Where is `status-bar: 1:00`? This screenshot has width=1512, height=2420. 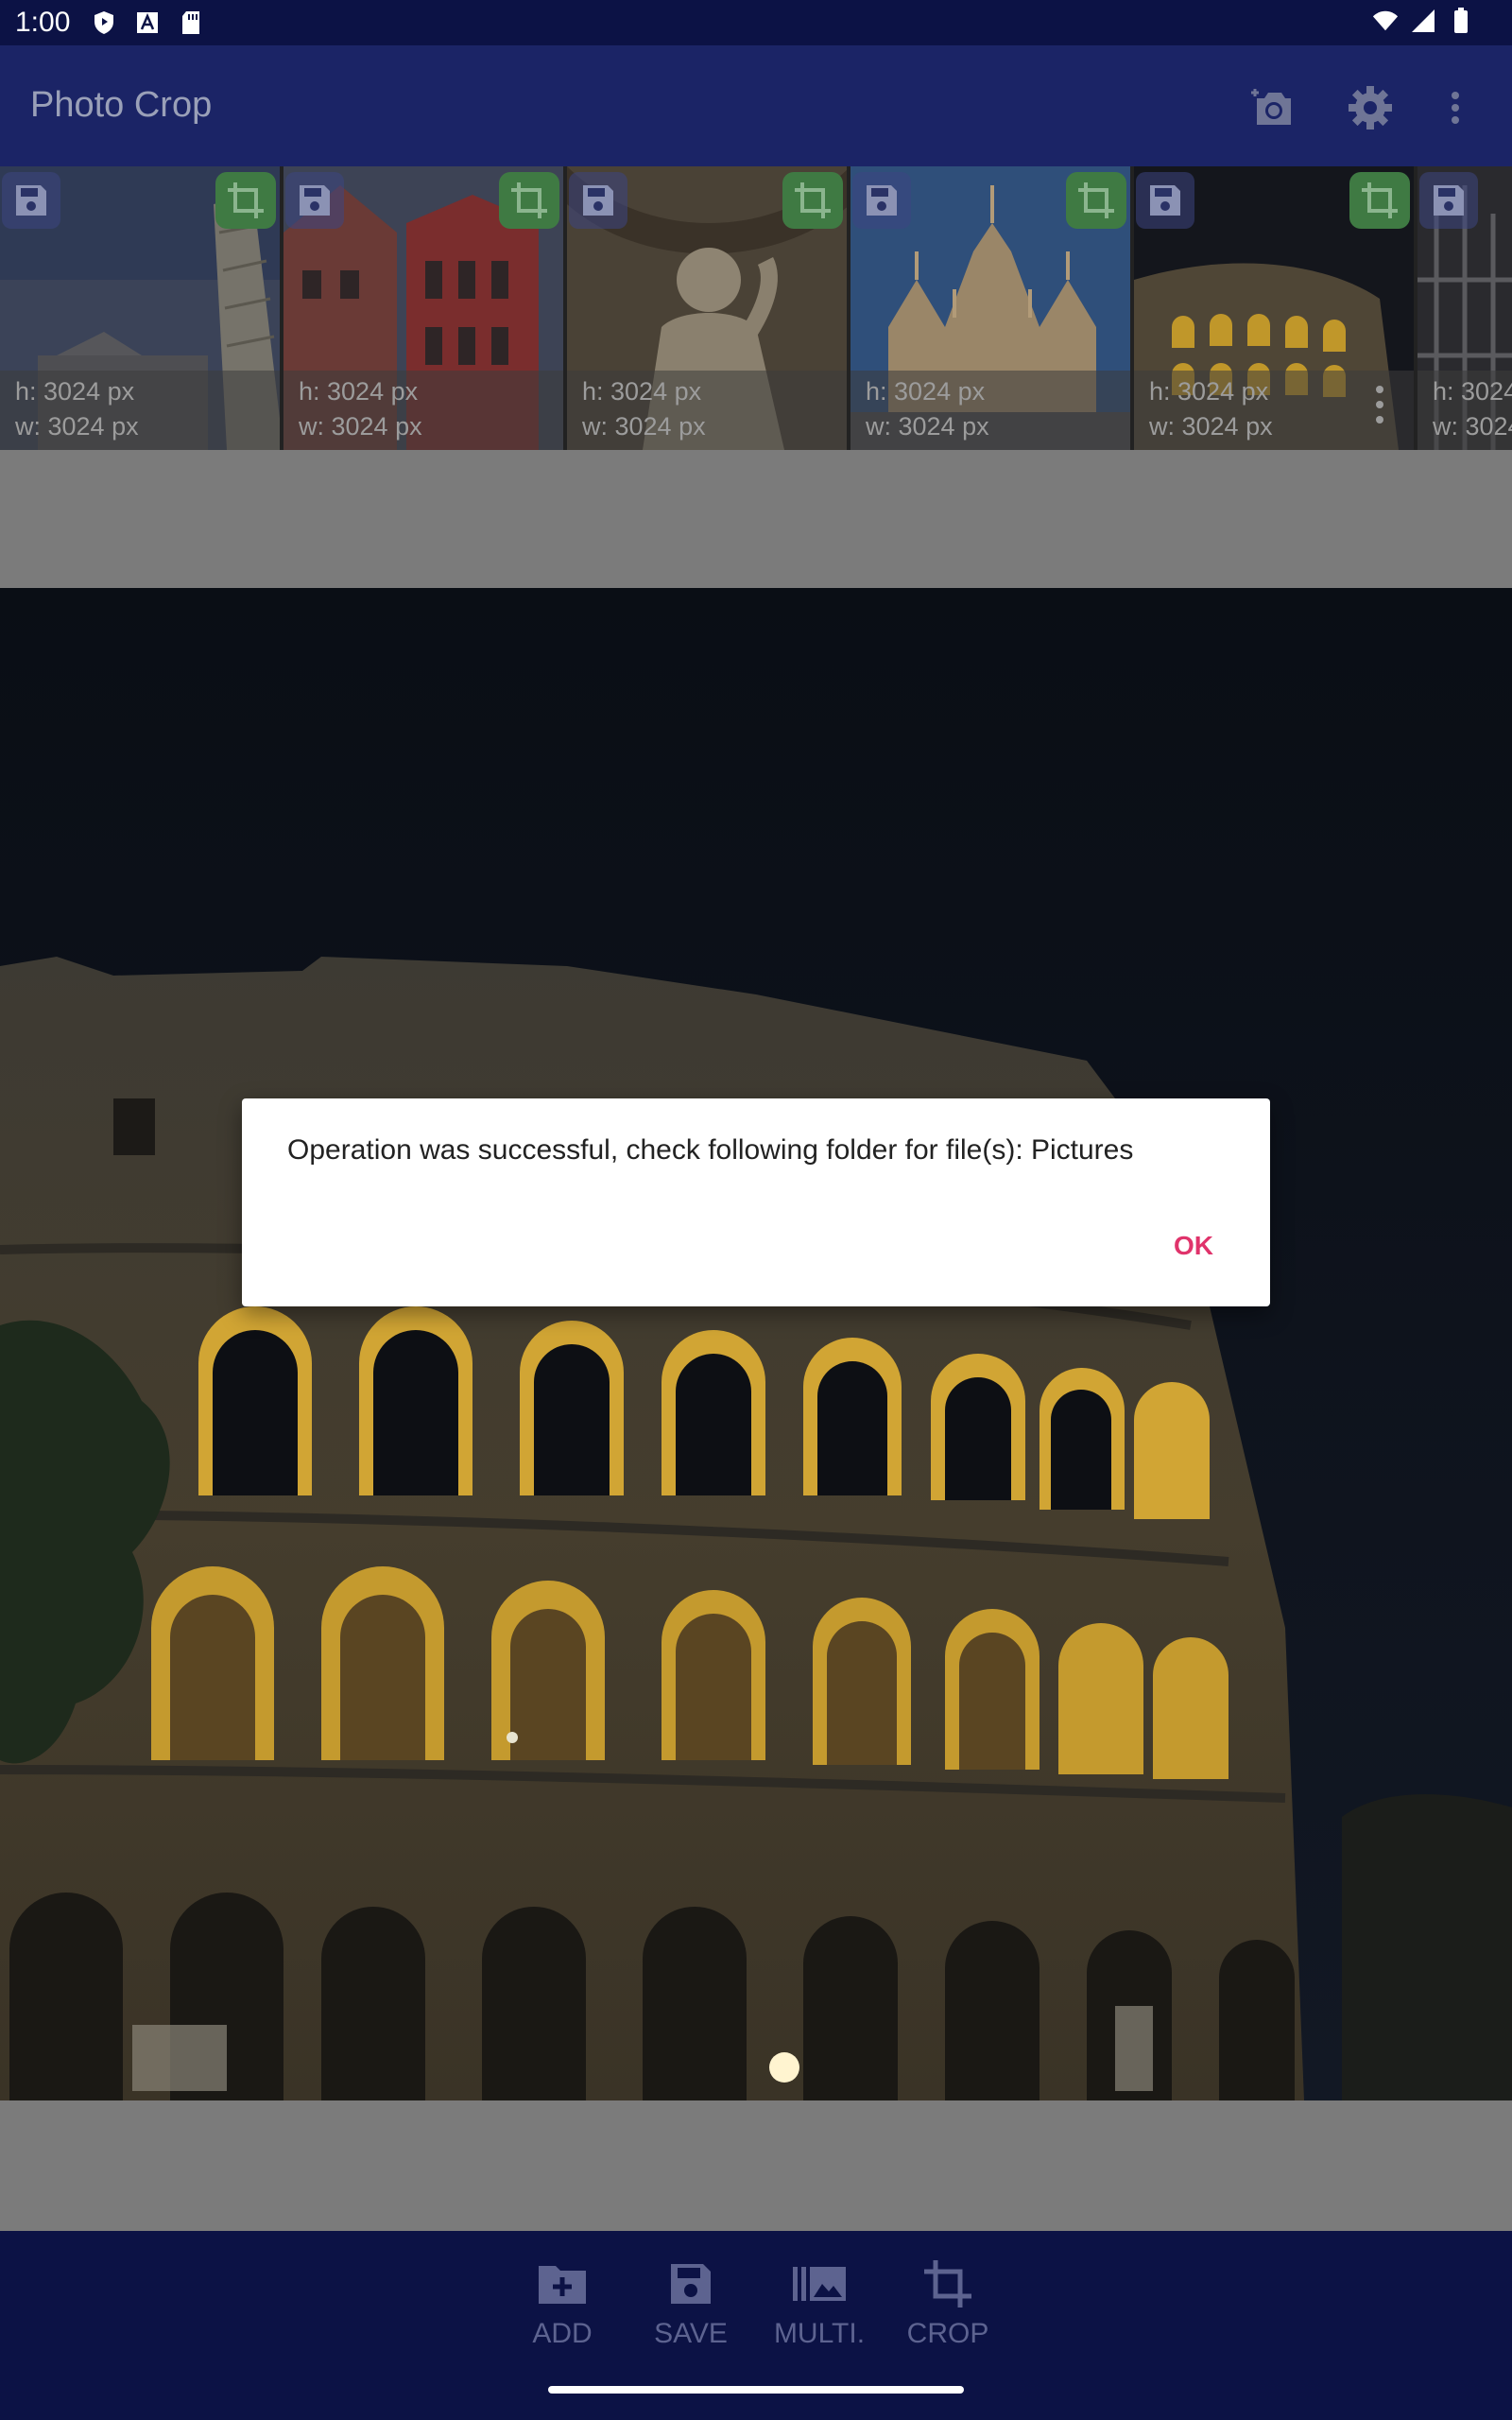
status-bar: 1:00 is located at coordinates (756, 22).